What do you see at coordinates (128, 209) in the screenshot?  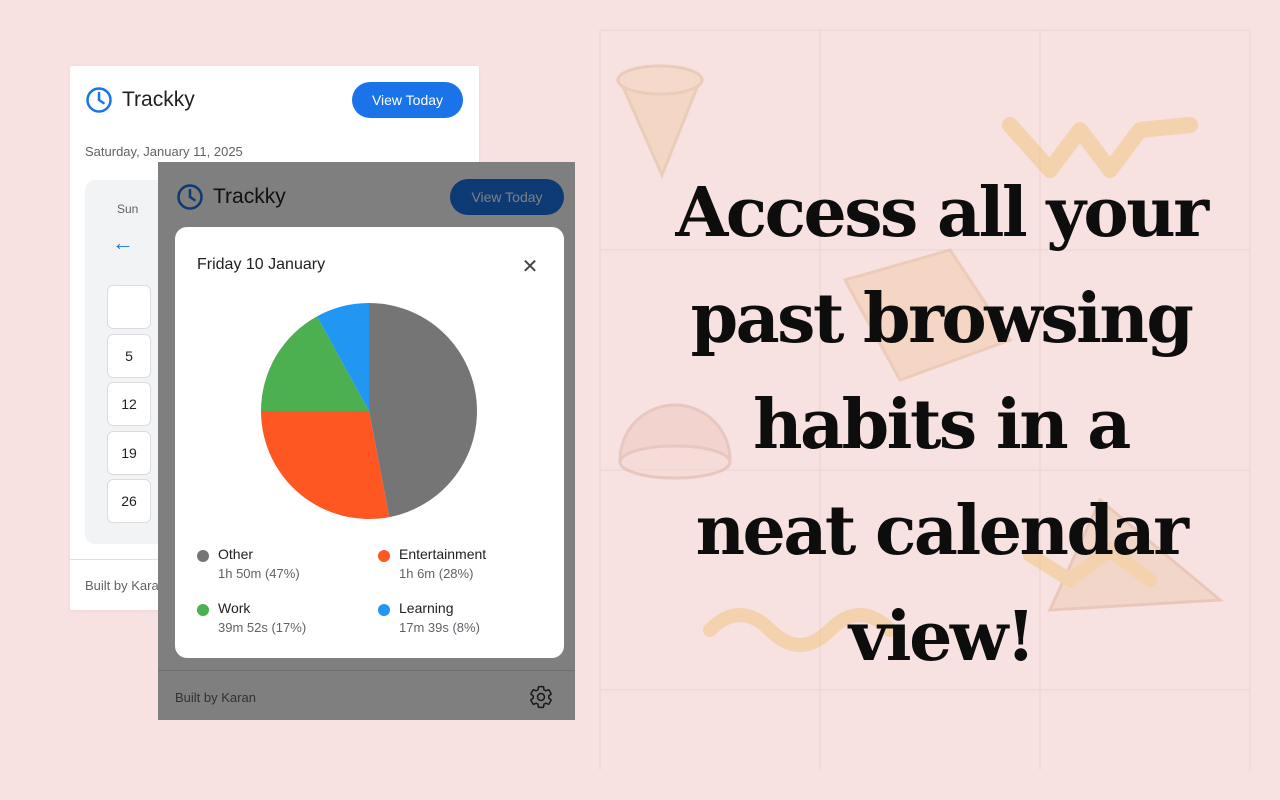 I see `weekday-label: Sun` at bounding box center [128, 209].